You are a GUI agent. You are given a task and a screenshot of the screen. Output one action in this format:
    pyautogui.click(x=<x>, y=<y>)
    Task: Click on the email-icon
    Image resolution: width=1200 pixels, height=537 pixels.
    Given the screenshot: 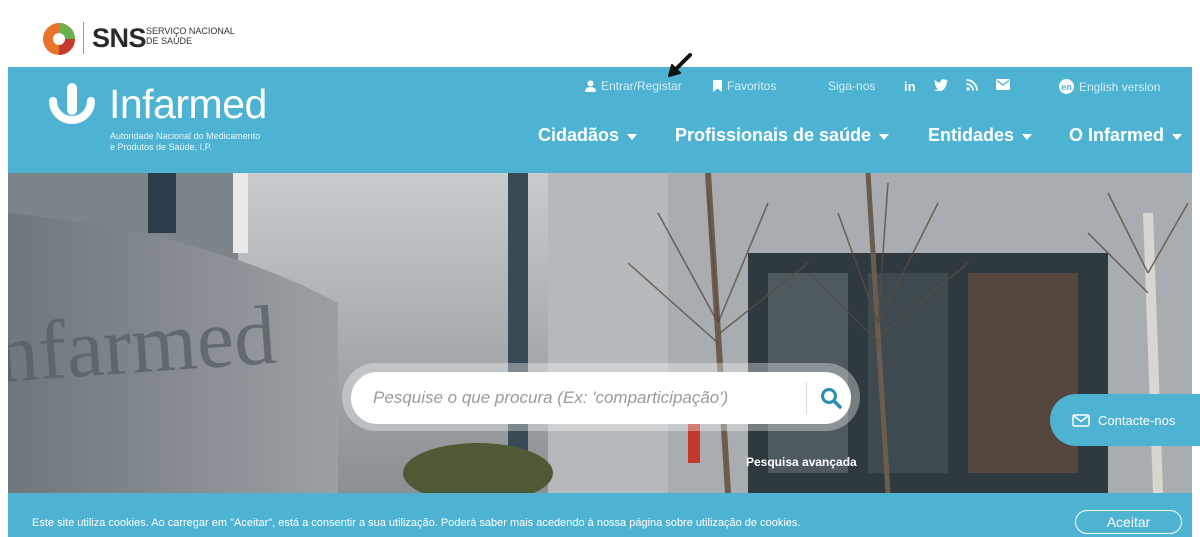 What is the action you would take?
    pyautogui.click(x=1002, y=84)
    